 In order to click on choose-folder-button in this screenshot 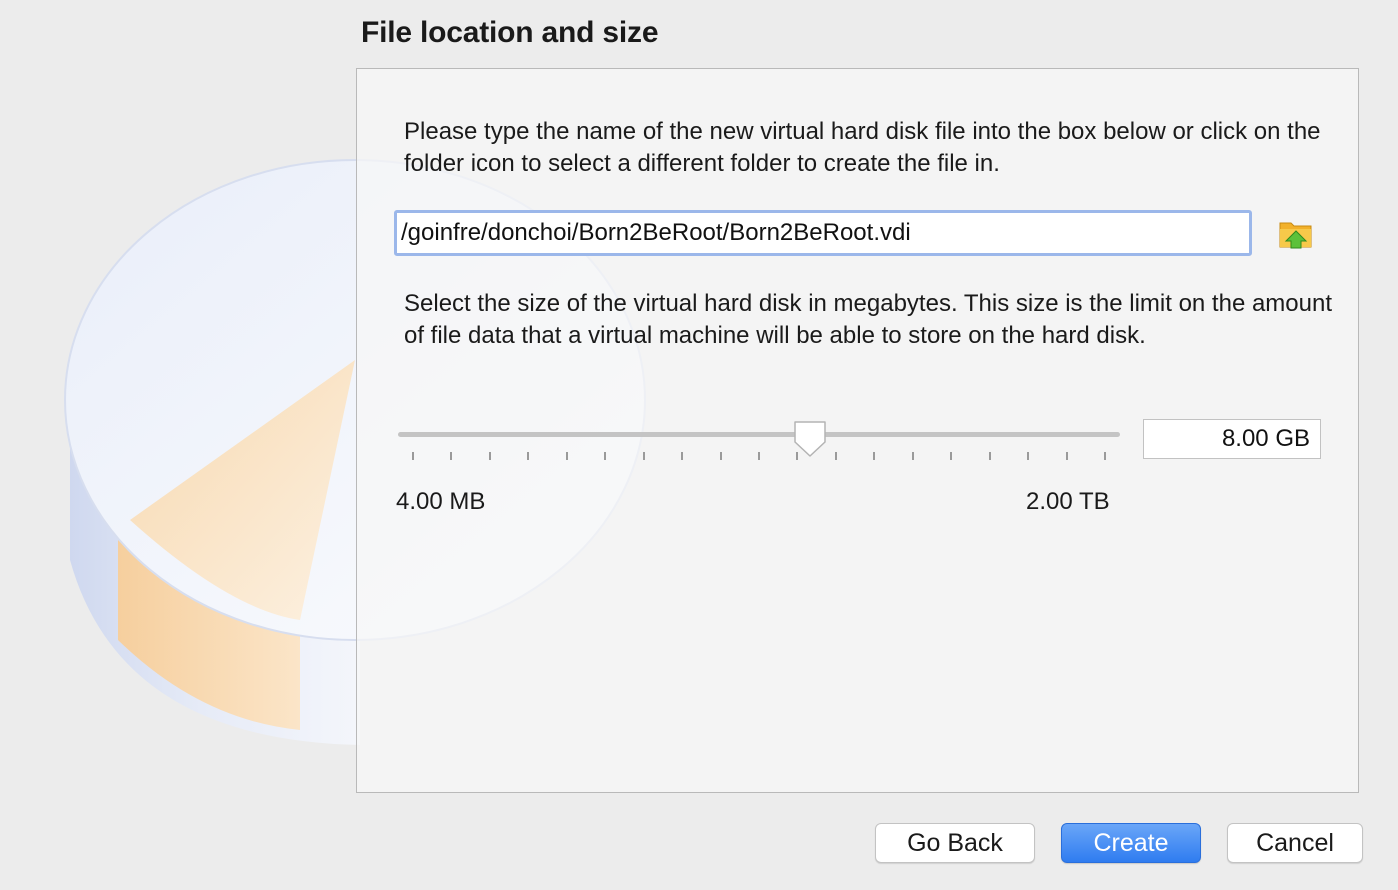, I will do `click(1296, 234)`.